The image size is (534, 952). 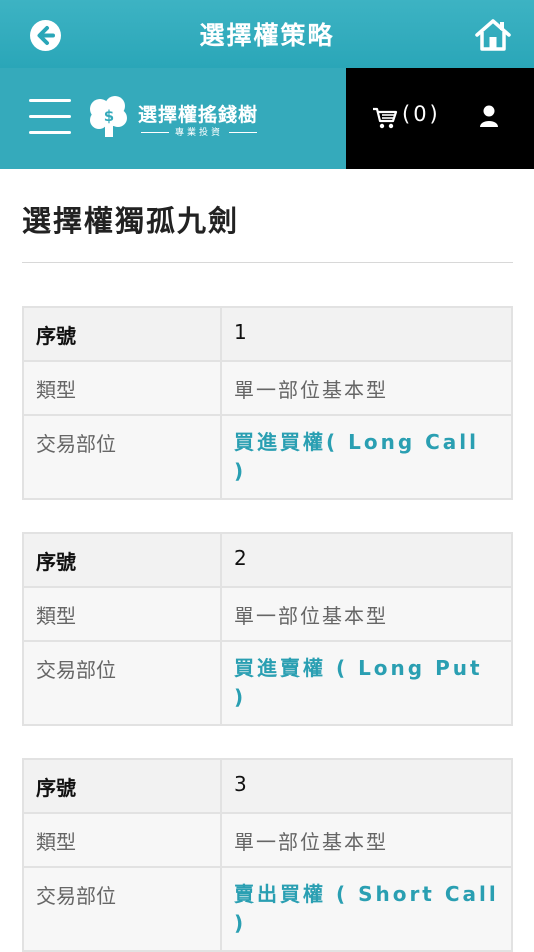 What do you see at coordinates (131, 221) in the screenshot?
I see `section-heading: 選擇權獨孤九劍` at bounding box center [131, 221].